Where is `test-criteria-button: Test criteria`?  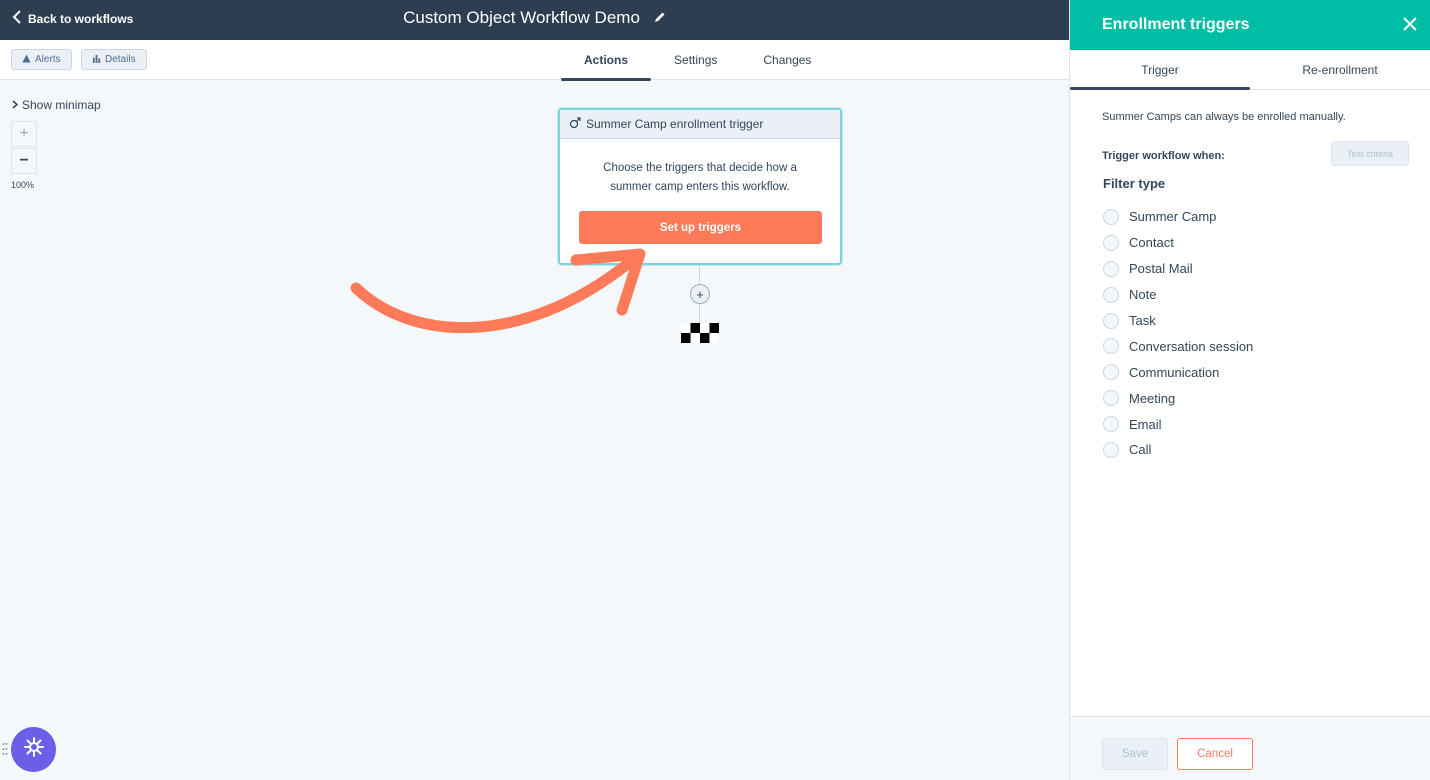 test-criteria-button: Test criteria is located at coordinates (1370, 153).